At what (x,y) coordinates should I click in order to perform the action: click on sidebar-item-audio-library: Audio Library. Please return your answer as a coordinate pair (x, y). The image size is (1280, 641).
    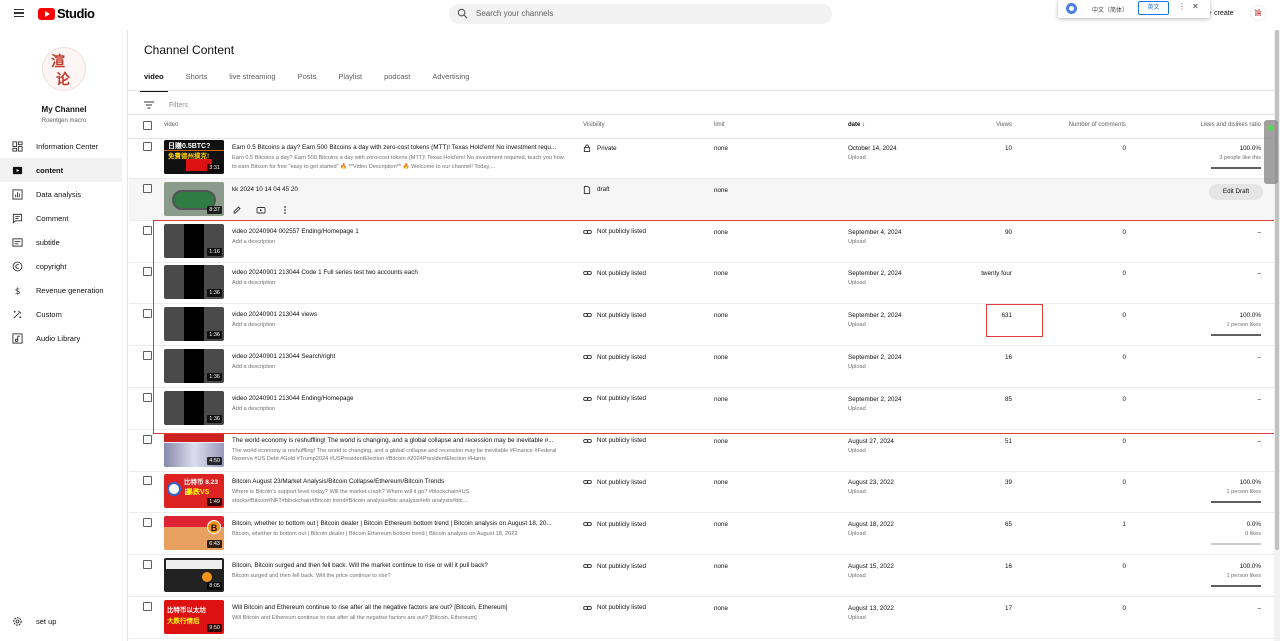
    Looking at the image, I should click on (64, 338).